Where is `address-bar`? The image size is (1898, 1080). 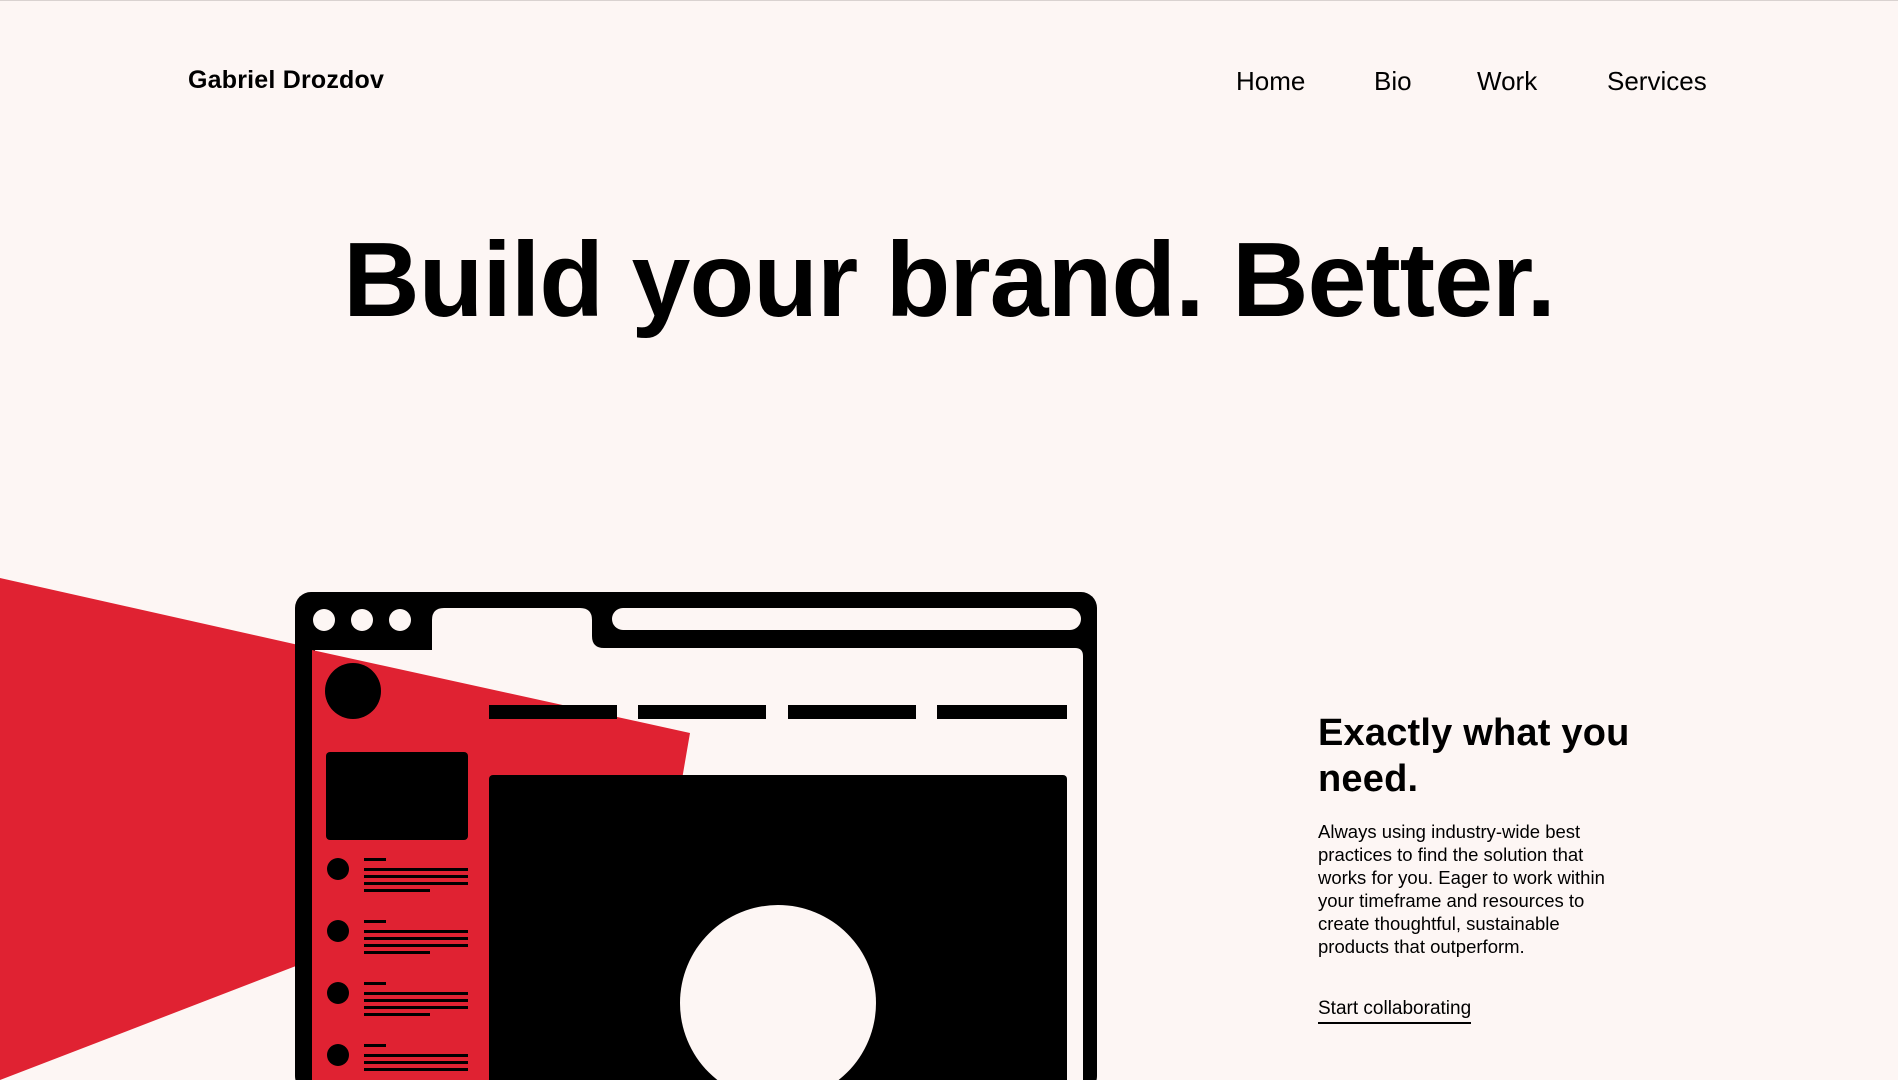
address-bar is located at coordinates (846, 619).